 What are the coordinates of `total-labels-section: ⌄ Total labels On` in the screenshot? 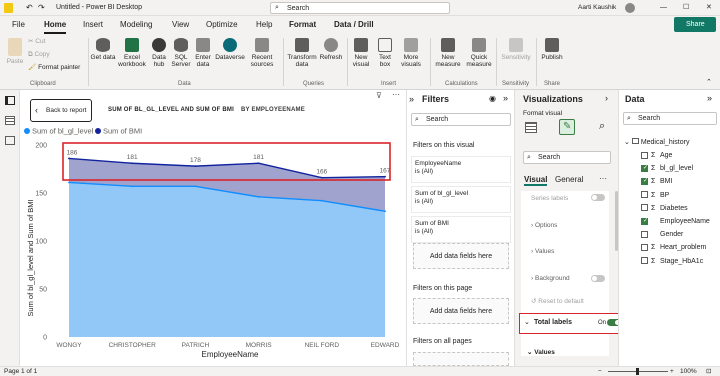 It's located at (572, 323).